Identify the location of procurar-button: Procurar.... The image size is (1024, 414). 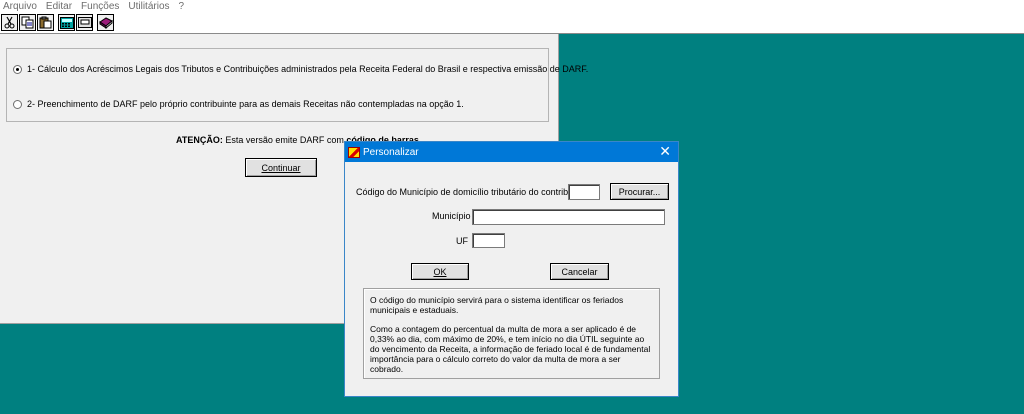
(639, 191).